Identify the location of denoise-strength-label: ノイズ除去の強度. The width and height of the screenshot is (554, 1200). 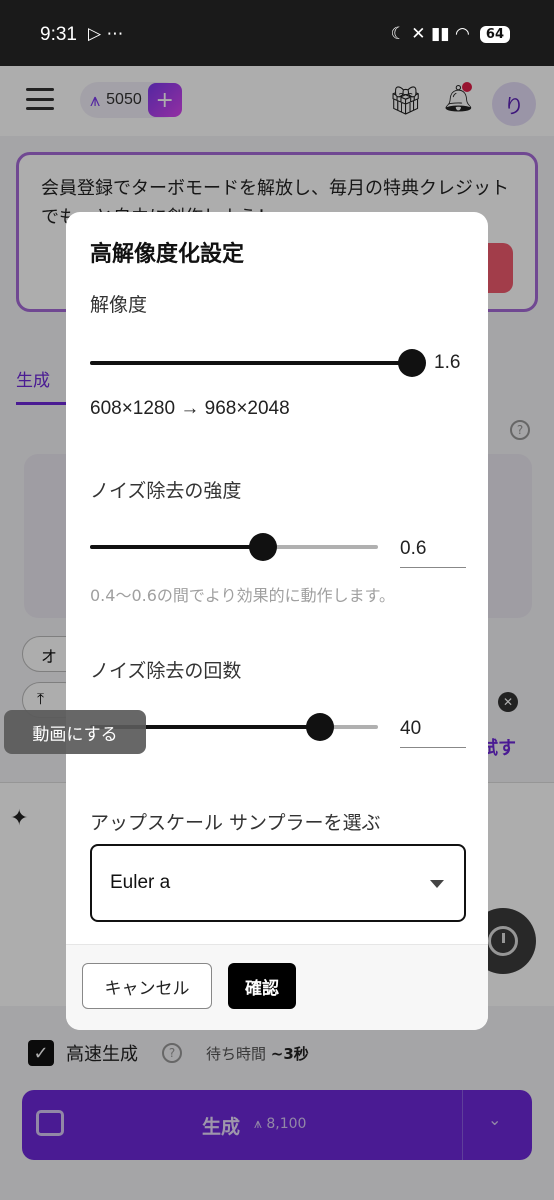
(166, 491).